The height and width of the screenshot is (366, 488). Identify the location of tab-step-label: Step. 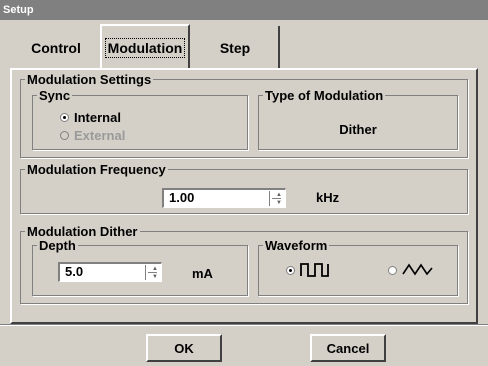
(235, 48).